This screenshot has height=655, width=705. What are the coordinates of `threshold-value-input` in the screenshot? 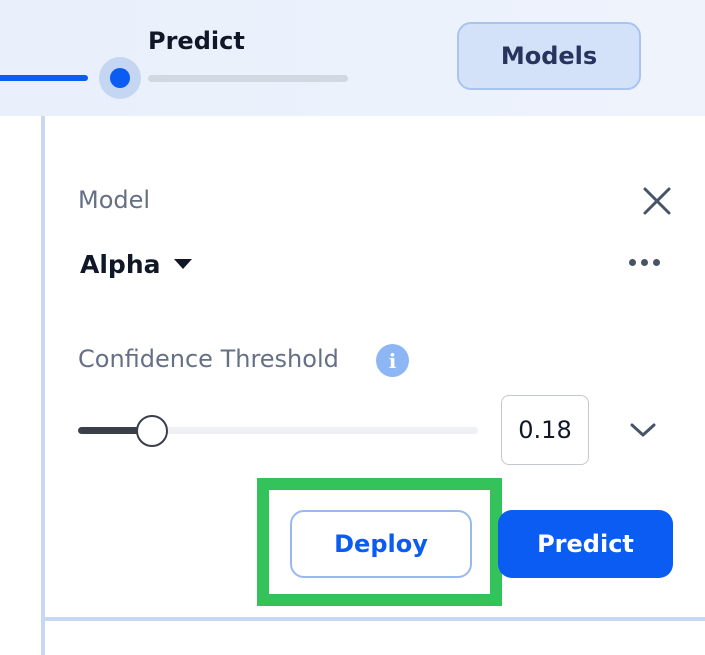 It's located at (545, 430).